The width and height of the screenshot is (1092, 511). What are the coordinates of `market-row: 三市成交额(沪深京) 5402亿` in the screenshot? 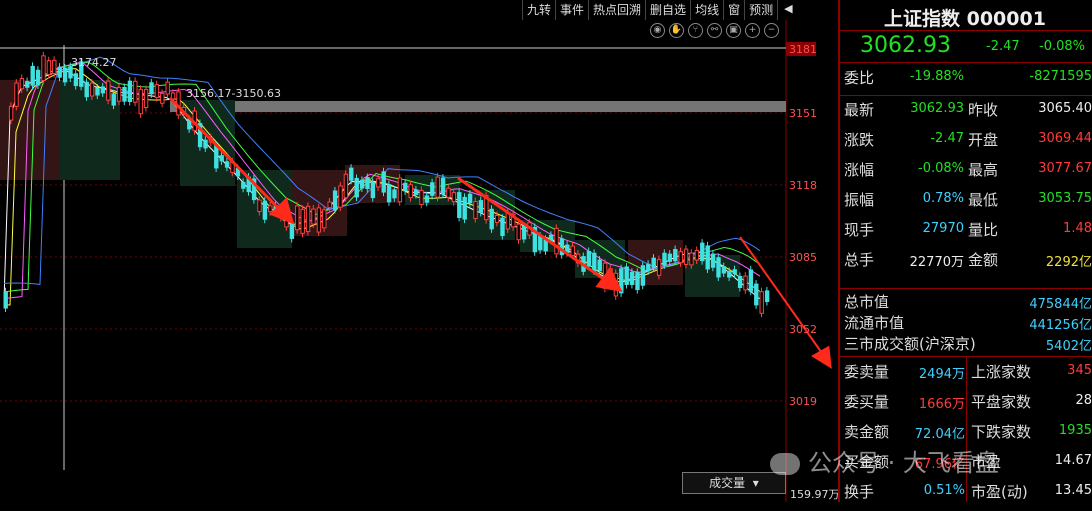 It's located at (966, 343).